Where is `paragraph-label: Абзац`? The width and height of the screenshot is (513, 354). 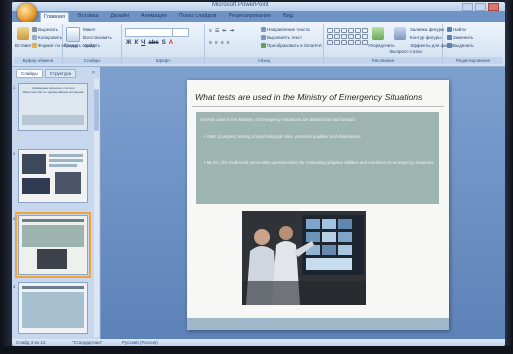 paragraph-label: Абзац is located at coordinates (264, 60).